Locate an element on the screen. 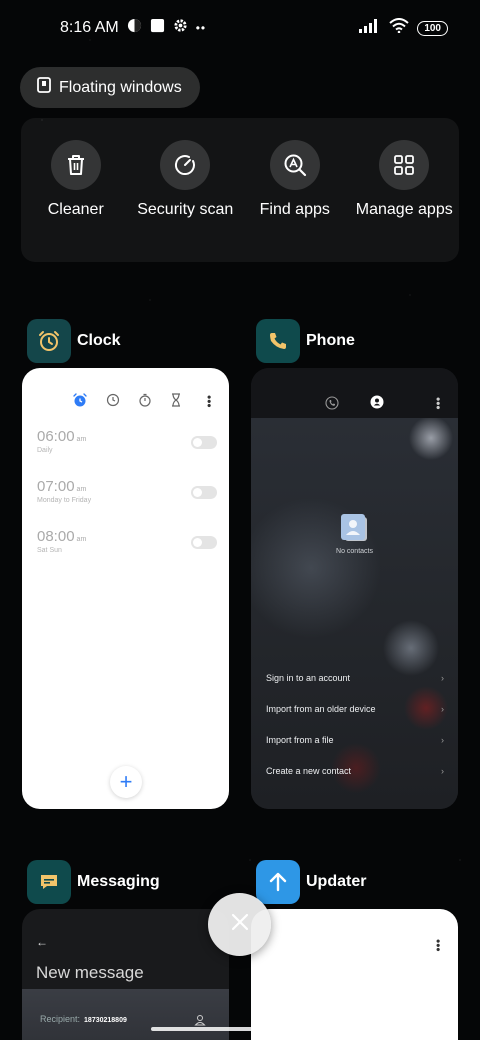  phone-more-icon: ••• is located at coordinates (438, 403).